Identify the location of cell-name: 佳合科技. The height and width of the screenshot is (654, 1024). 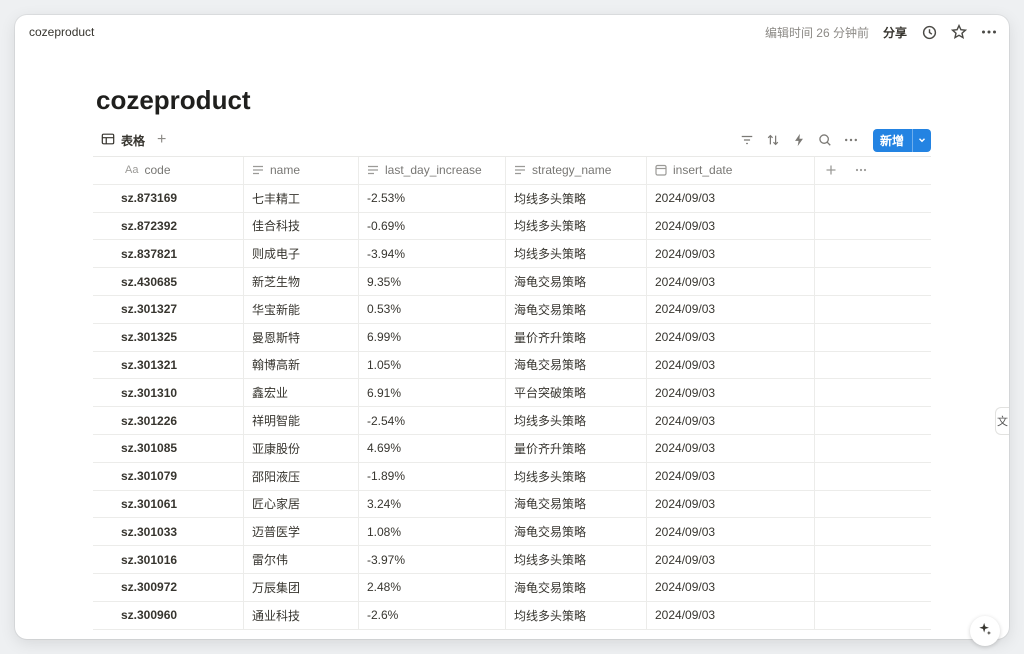
(301, 226).